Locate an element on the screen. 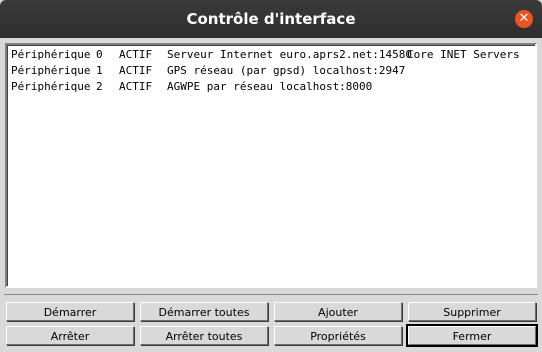 The image size is (542, 352). stop-button: Arrêter is located at coordinates (70, 335).